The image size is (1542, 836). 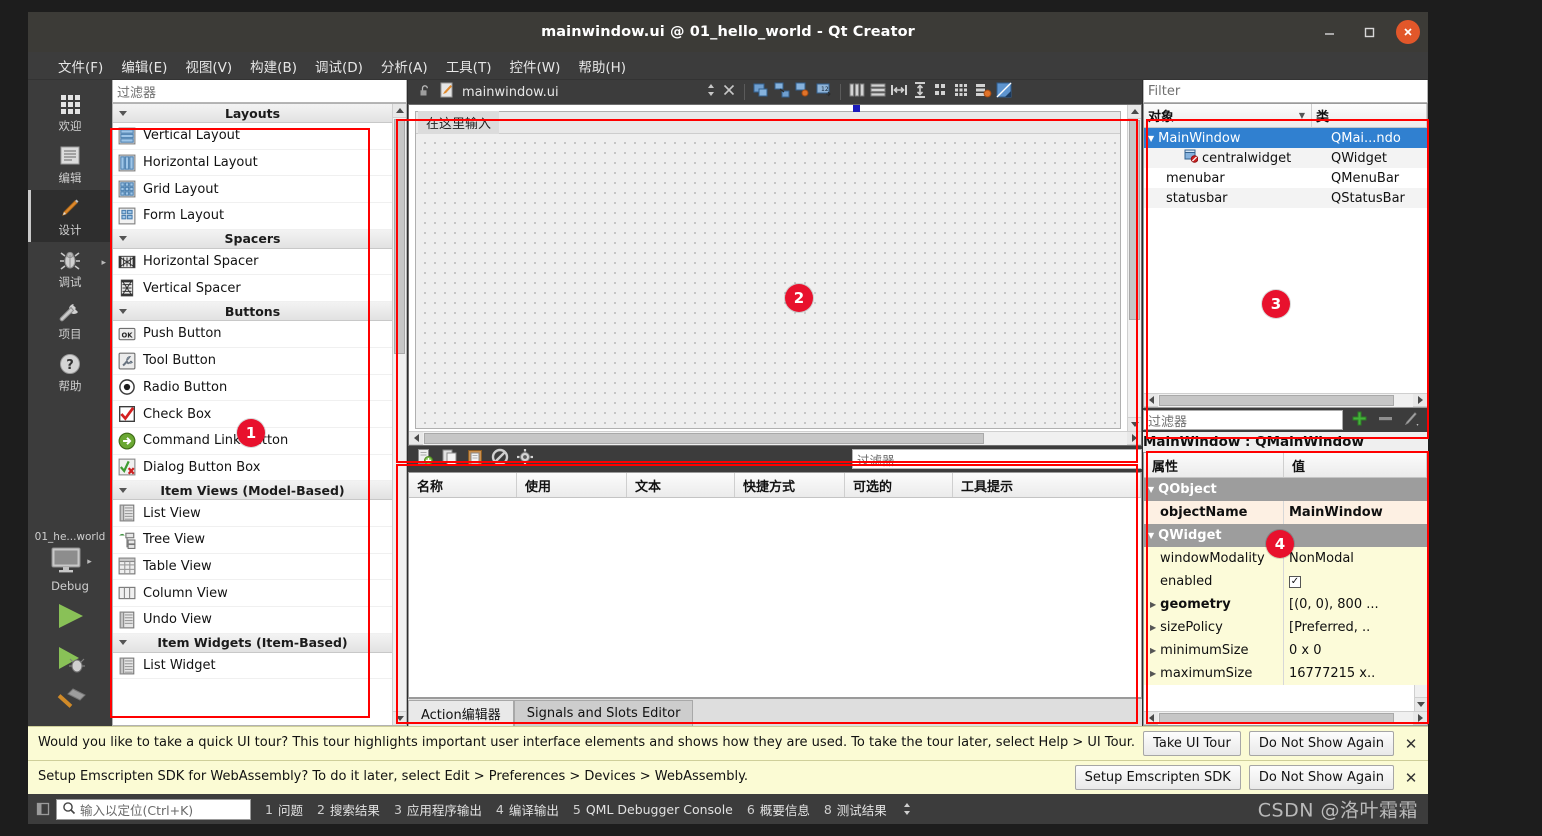 What do you see at coordinates (729, 92) in the screenshot?
I see `close-icon` at bounding box center [729, 92].